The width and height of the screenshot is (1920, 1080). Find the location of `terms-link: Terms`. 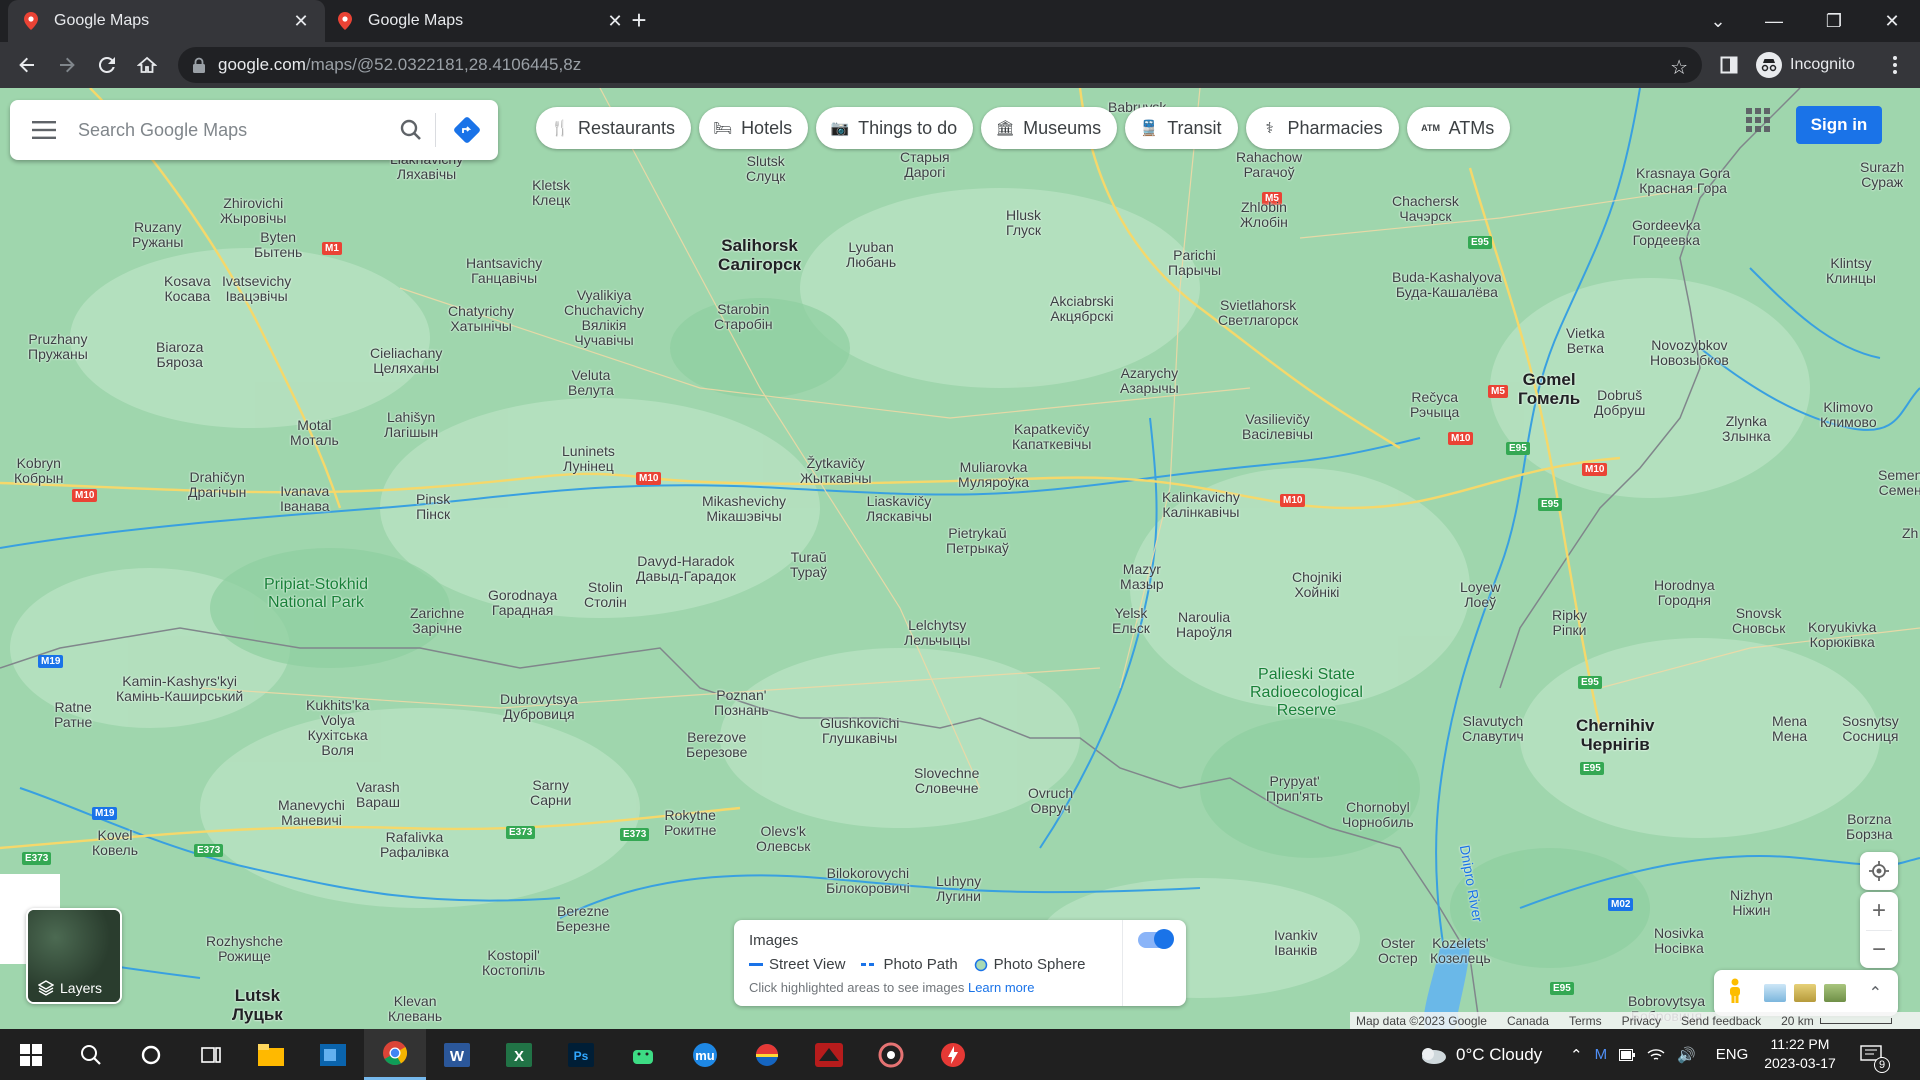

terms-link: Terms is located at coordinates (1585, 1021).